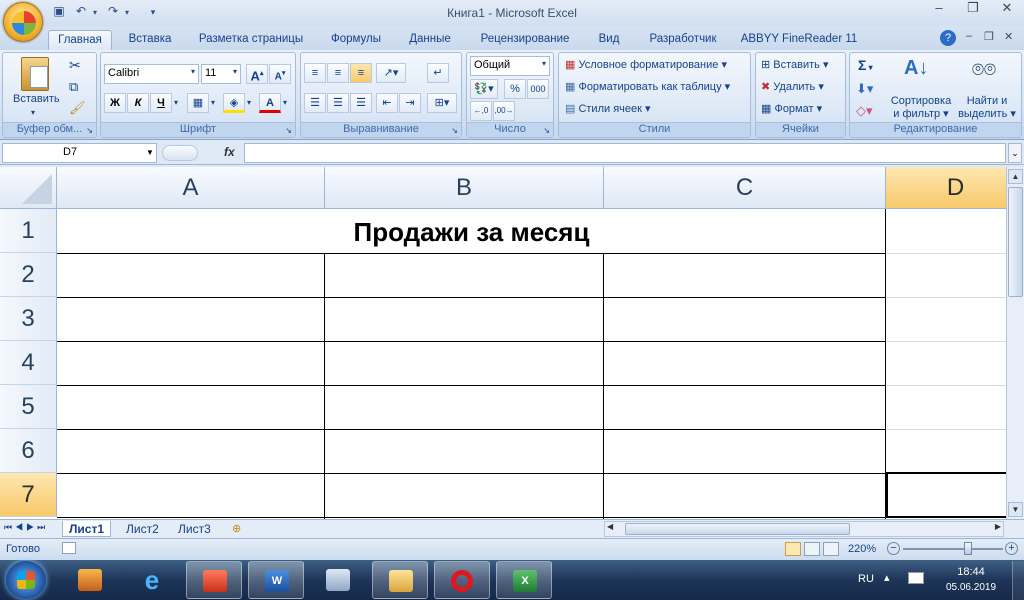  Describe the element at coordinates (338, 103) in the screenshot. I see `align-center-icon: ☰` at that location.